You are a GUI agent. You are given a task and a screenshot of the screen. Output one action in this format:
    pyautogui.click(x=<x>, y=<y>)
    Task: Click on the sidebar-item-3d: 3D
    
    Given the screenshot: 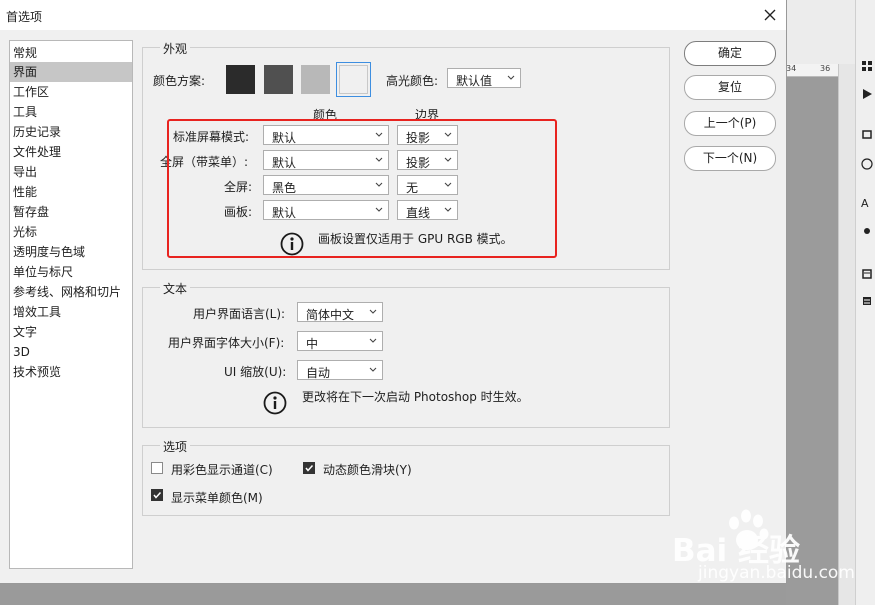 What is the action you would take?
    pyautogui.click(x=71, y=352)
    